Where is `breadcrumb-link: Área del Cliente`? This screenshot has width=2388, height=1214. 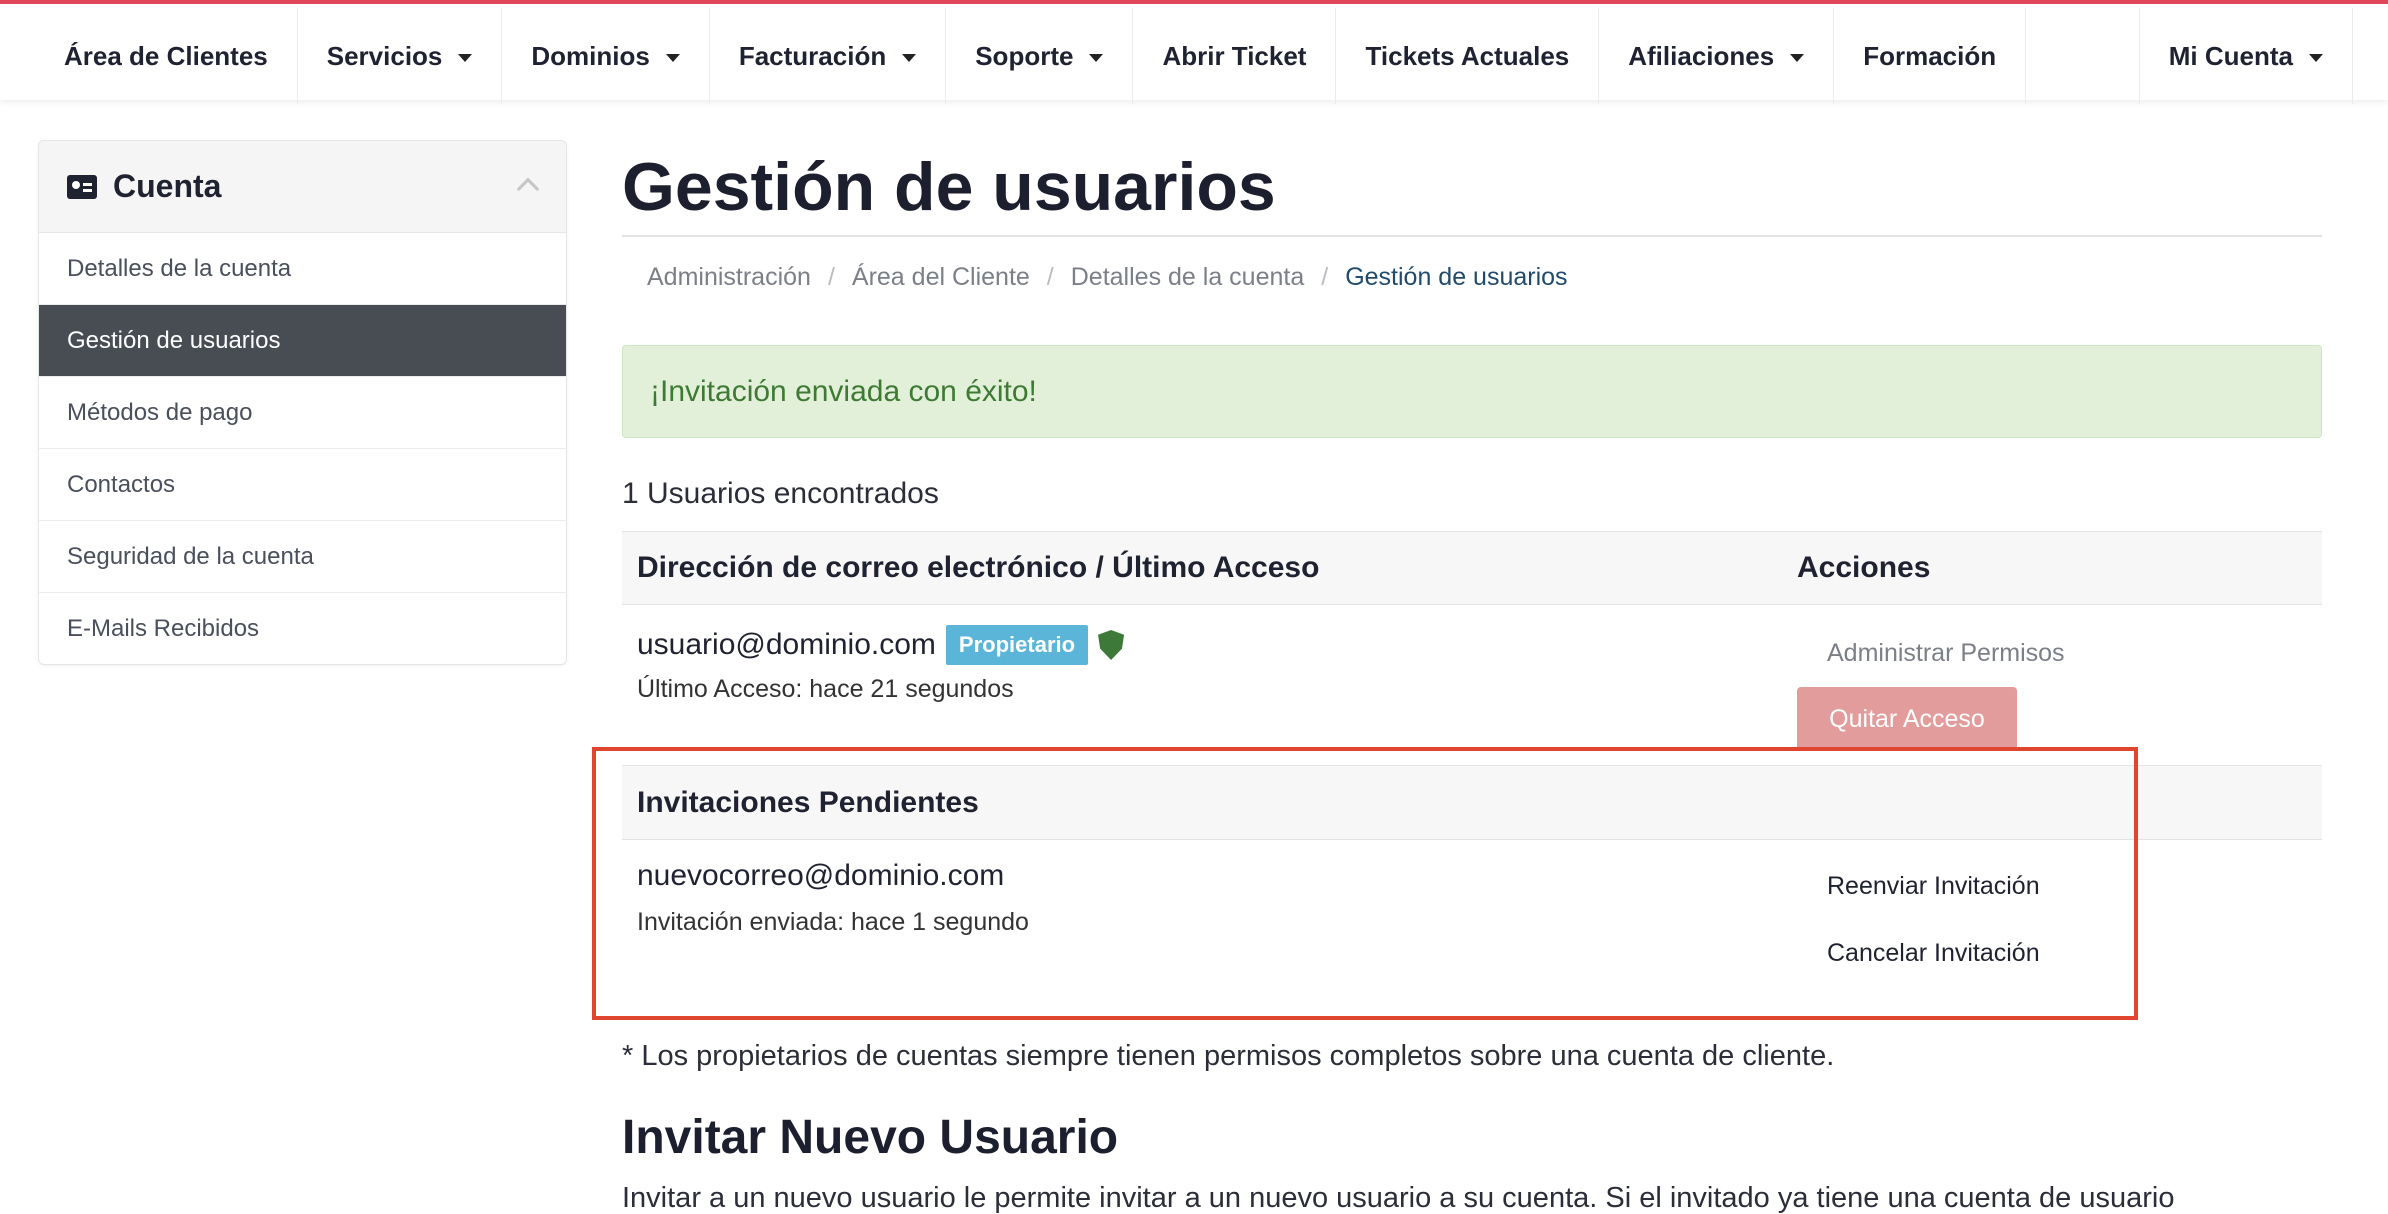 breadcrumb-link: Área del Cliente is located at coordinates (941, 277).